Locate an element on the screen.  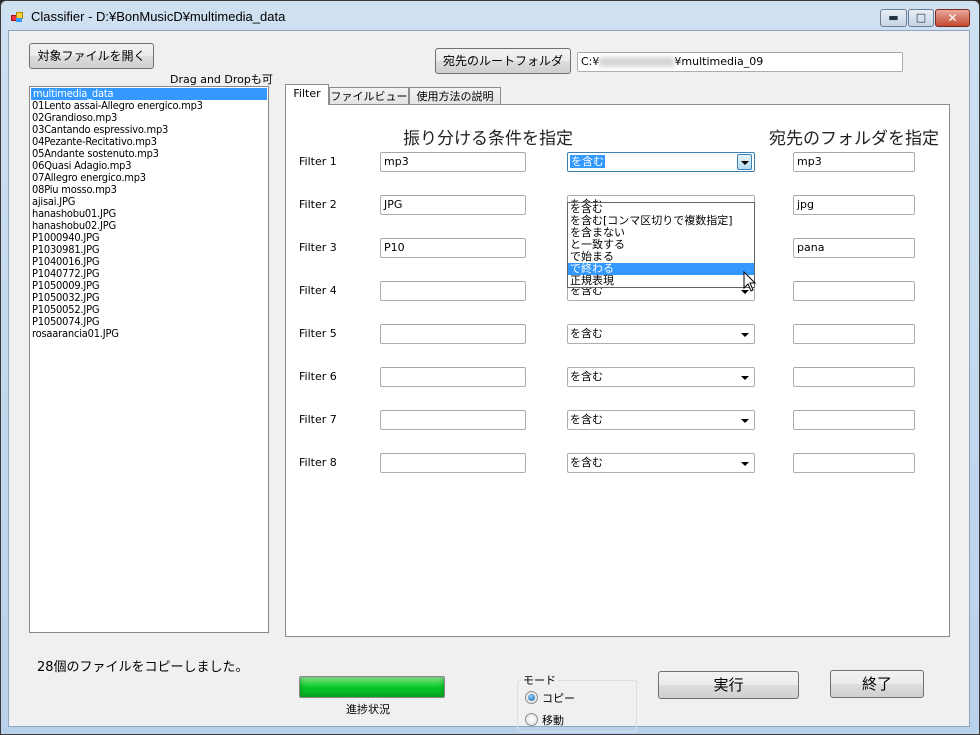
minimize-button: ▬ is located at coordinates (893, 18).